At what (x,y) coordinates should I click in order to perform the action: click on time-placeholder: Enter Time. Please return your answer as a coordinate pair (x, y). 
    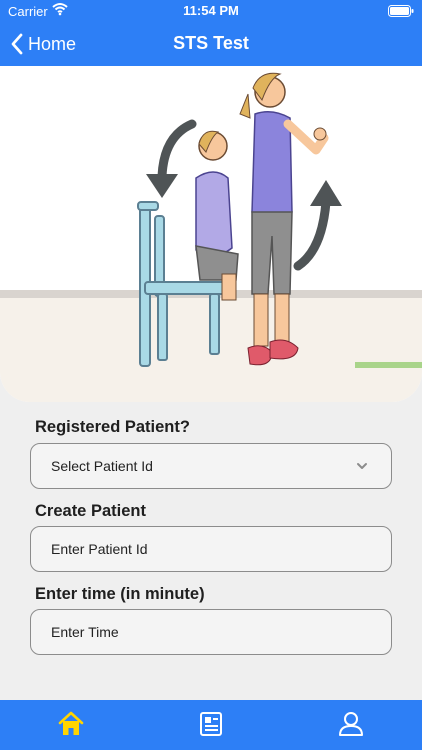
    Looking at the image, I should click on (85, 632).